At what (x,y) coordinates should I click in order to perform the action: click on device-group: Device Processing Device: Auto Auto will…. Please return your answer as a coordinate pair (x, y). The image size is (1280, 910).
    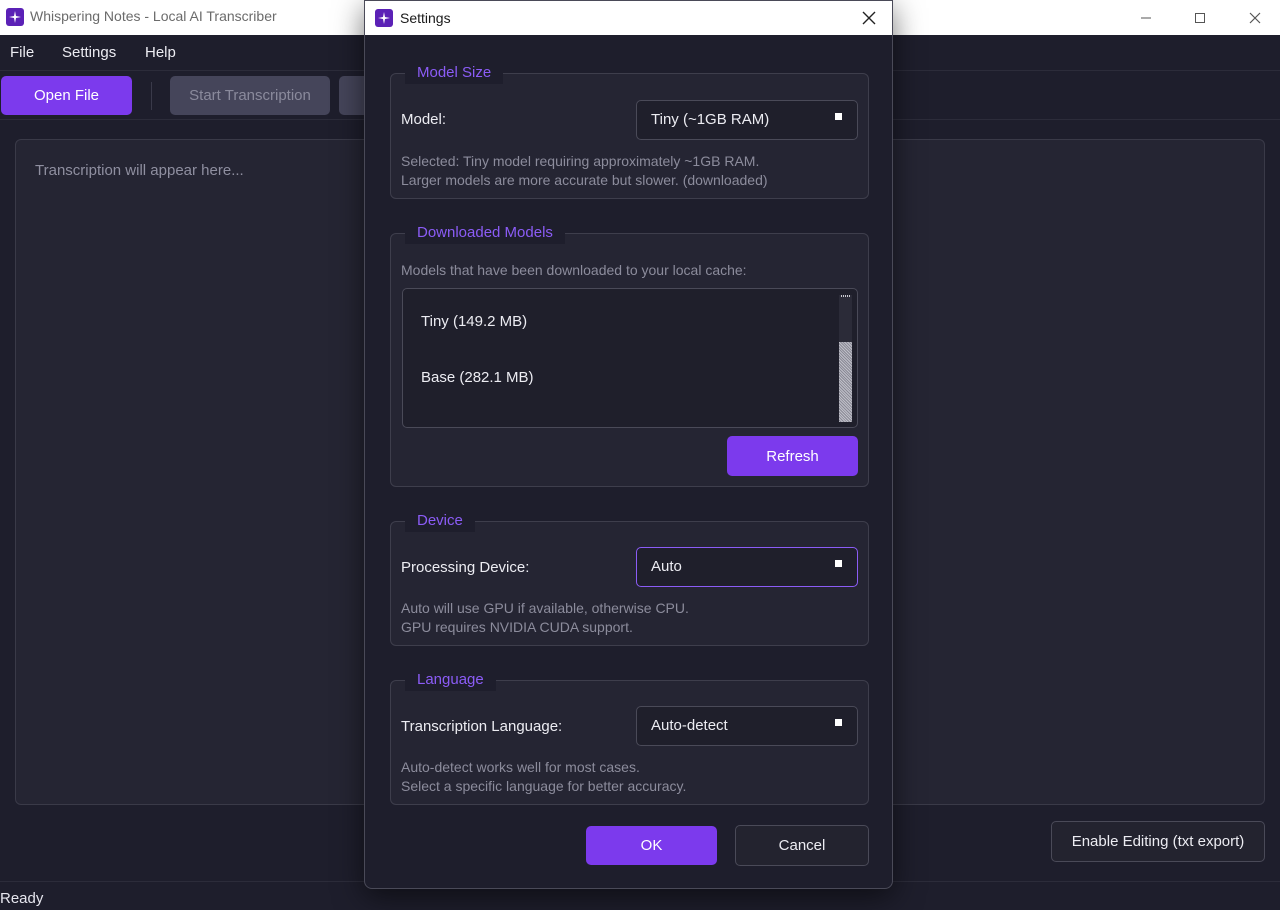
    Looking at the image, I should click on (629, 578).